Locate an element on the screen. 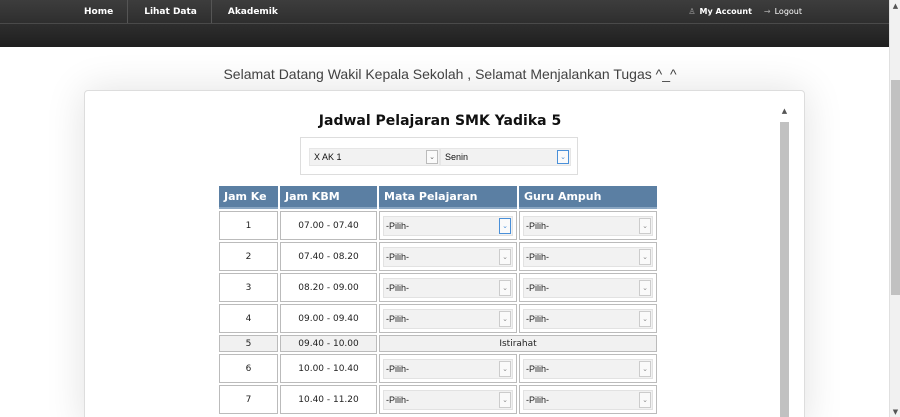  day-select-value: Senin is located at coordinates (457, 157).